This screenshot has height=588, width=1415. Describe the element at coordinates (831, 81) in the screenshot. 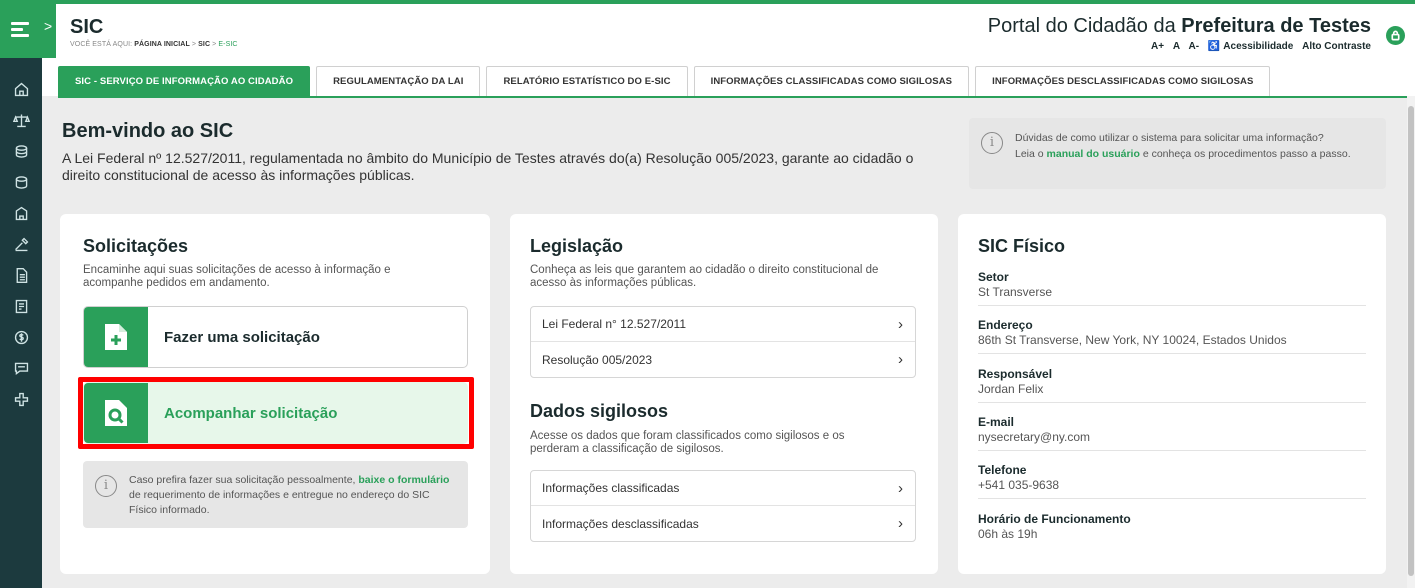

I see `tab-classificadas: INFORMAÇÕES CLASSIFICADAS COMO SIGILOSAS` at that location.